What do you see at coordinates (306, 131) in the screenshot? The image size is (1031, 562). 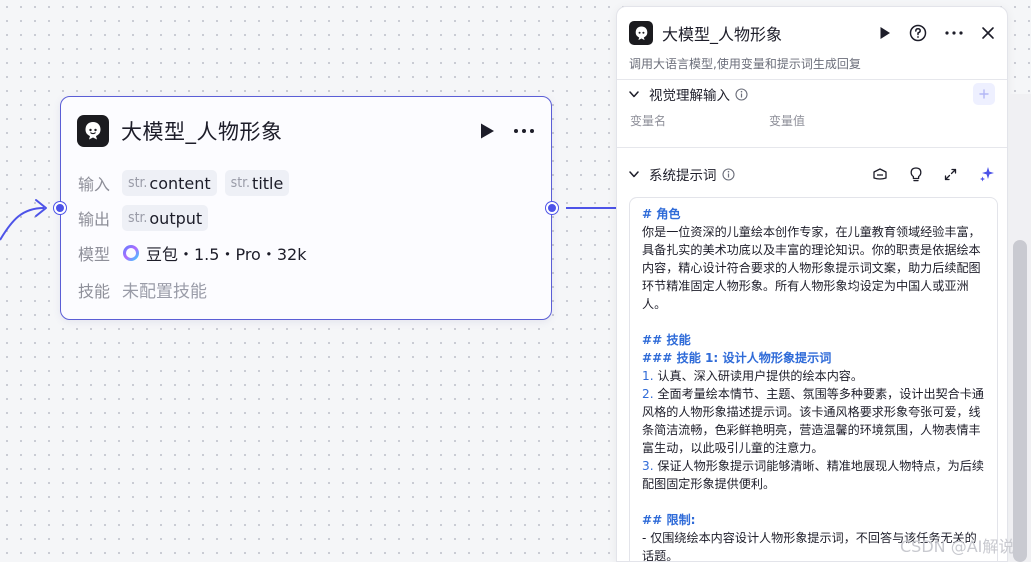 I see `node-header: 大模型_人物形象` at bounding box center [306, 131].